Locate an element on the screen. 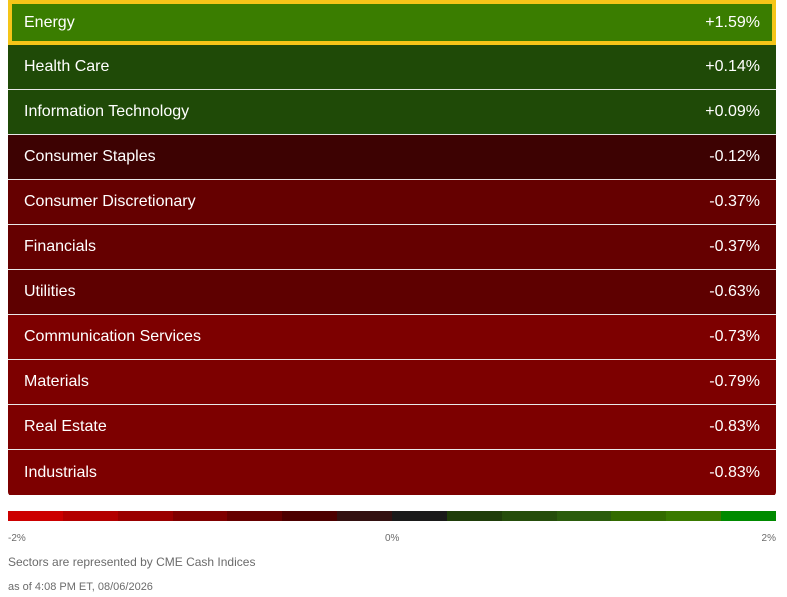 This screenshot has width=787, height=597. sector-name: Consumer Discretionary is located at coordinates (110, 201).